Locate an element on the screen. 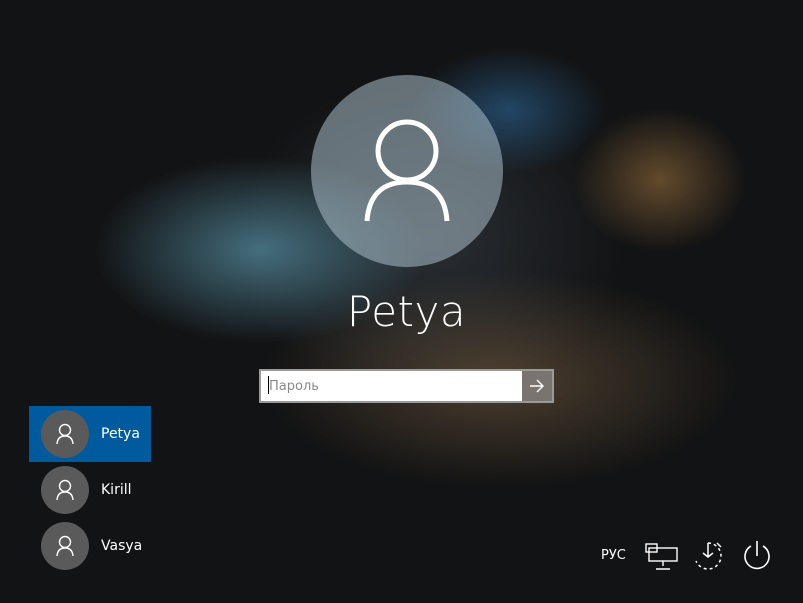 This screenshot has height=603, width=803. language-switcher: РУС is located at coordinates (613, 555).